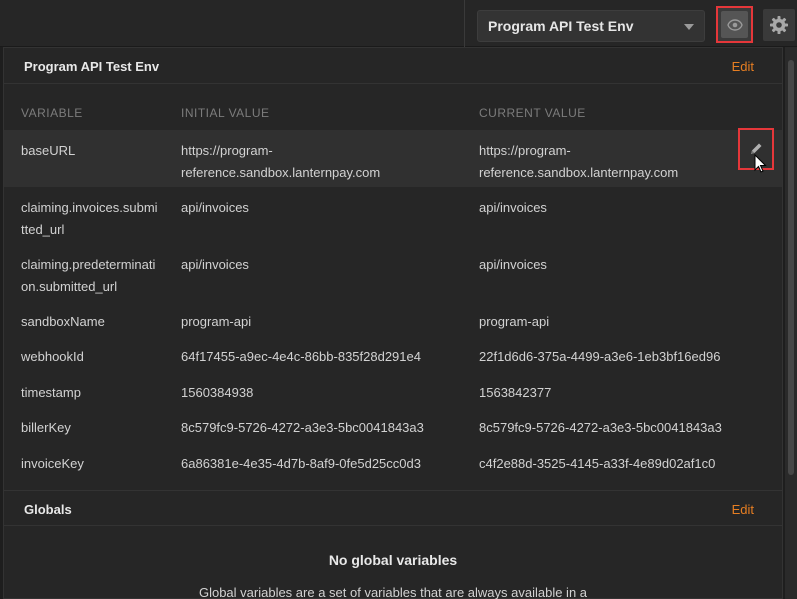 The height and width of the screenshot is (599, 797). I want to click on panel-scrollbar-thumb, so click(791, 267).